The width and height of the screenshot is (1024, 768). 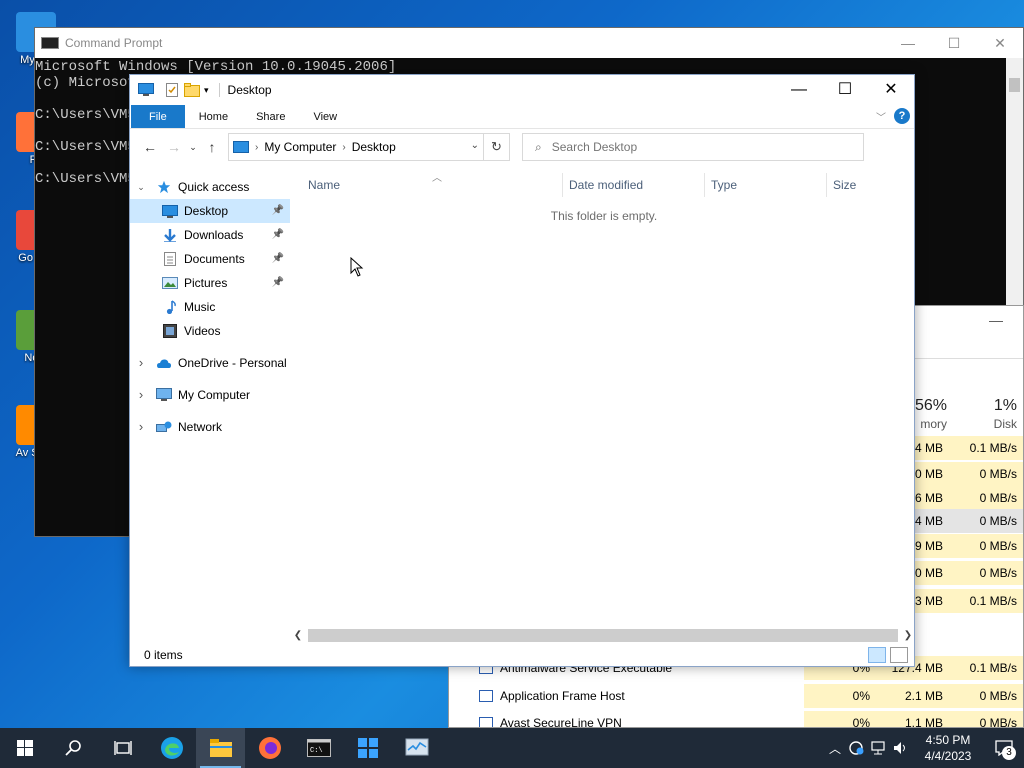 I want to click on tab-share: Share, so click(x=270, y=116).